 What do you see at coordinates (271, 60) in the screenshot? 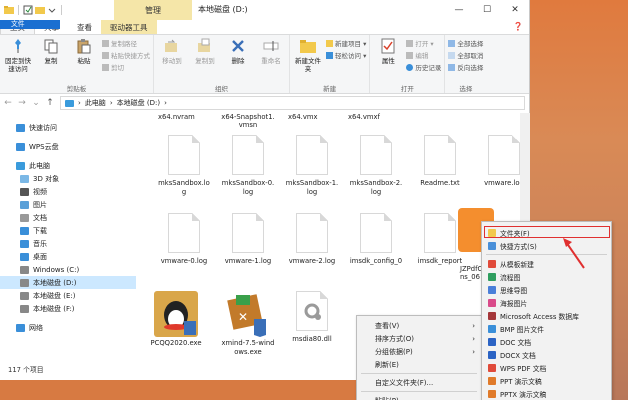
I see `rename-button: 重命名` at bounding box center [271, 60].